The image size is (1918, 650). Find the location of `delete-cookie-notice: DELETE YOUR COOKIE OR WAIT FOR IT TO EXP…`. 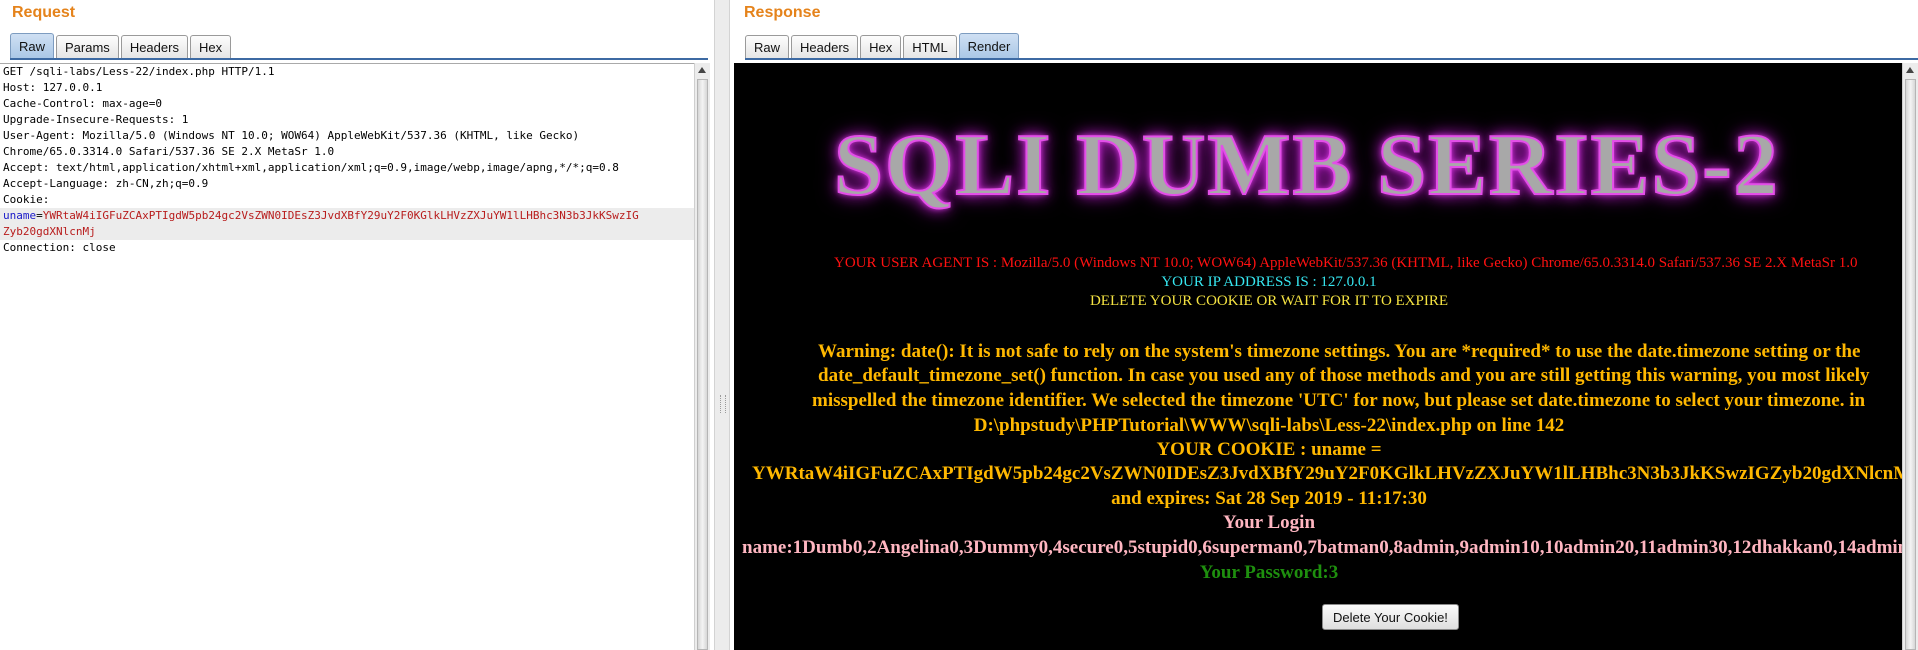

delete-cookie-notice: DELETE YOUR COOKIE OR WAIT FOR IT TO EXP… is located at coordinates (1269, 301).